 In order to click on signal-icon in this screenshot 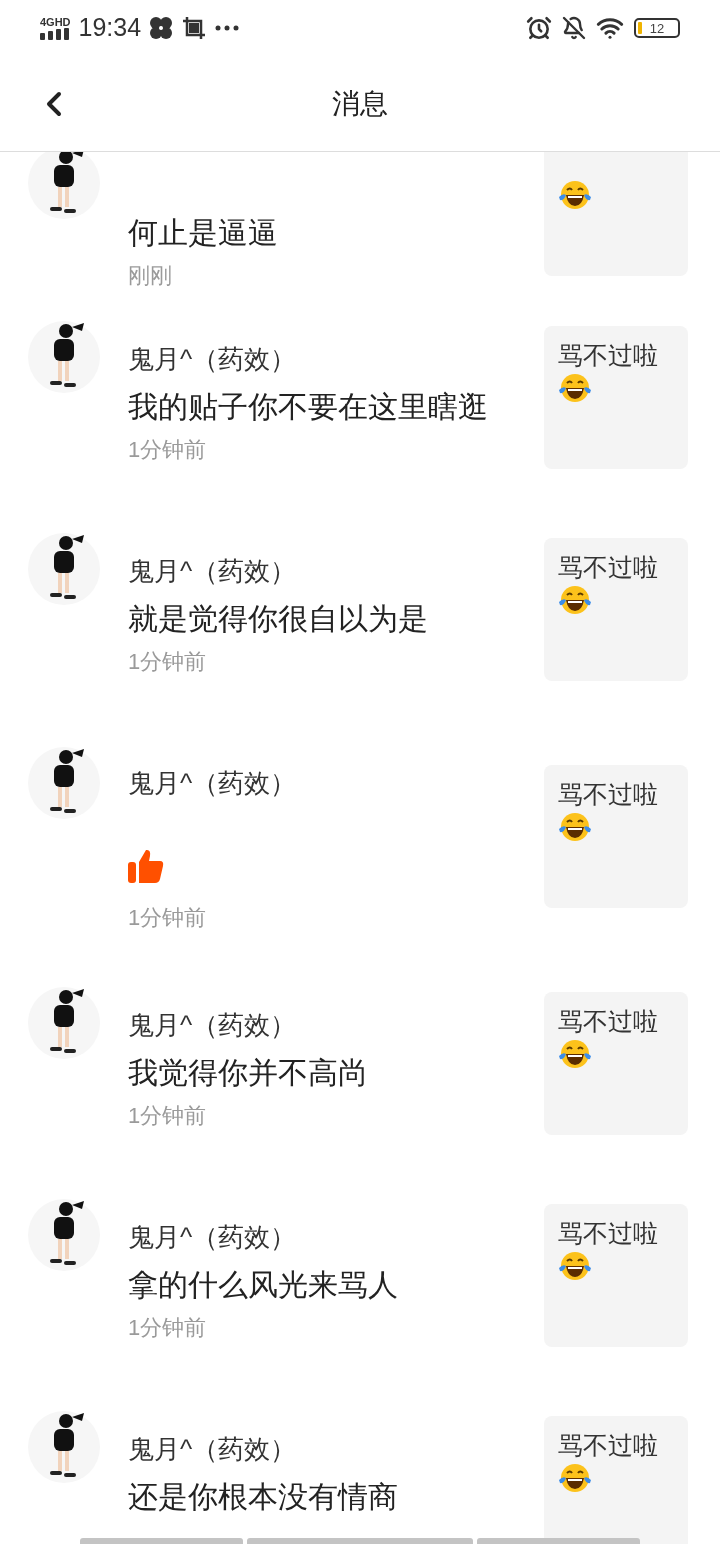, I will do `click(55, 34)`.